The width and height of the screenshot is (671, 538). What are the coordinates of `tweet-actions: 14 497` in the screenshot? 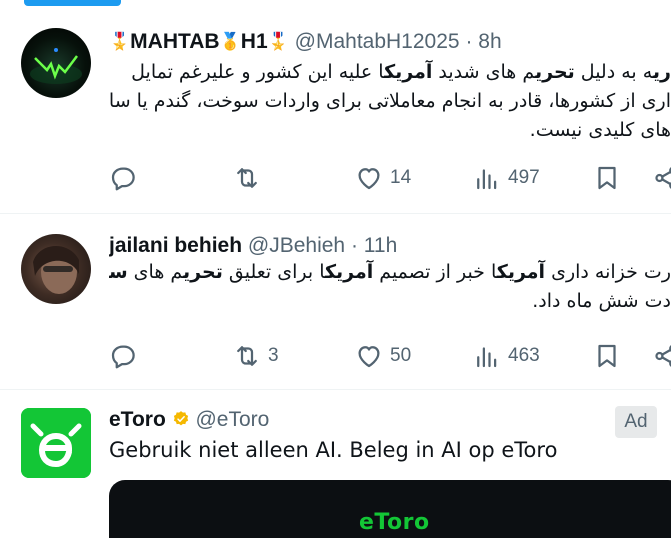 It's located at (389, 178).